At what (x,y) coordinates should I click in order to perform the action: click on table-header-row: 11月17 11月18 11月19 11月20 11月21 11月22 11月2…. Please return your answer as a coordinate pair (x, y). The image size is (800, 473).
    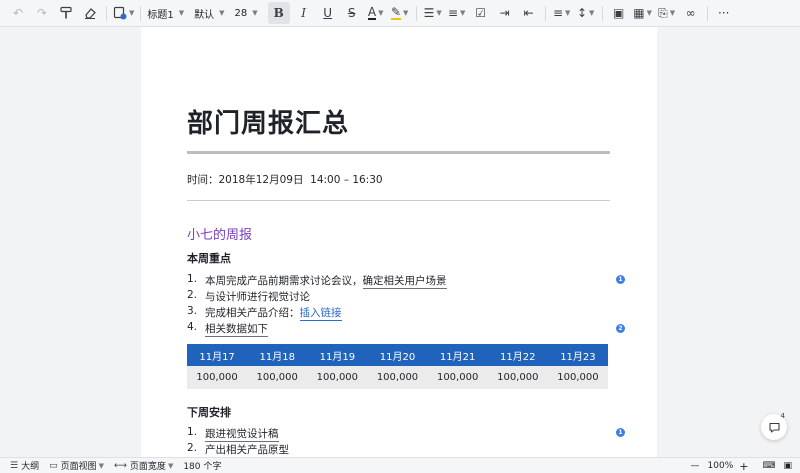
    Looking at the image, I should click on (397, 355).